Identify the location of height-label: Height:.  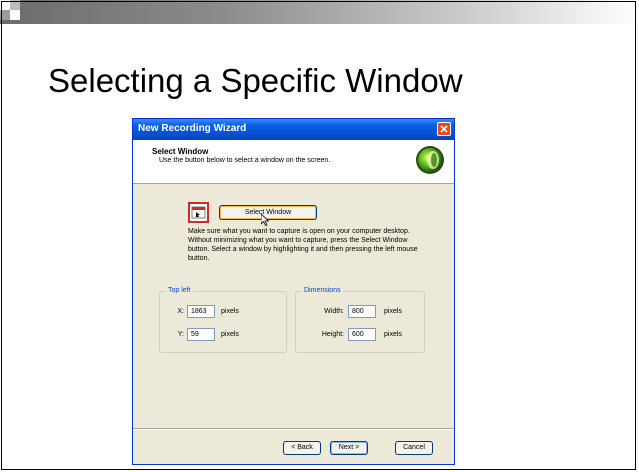
(332, 334).